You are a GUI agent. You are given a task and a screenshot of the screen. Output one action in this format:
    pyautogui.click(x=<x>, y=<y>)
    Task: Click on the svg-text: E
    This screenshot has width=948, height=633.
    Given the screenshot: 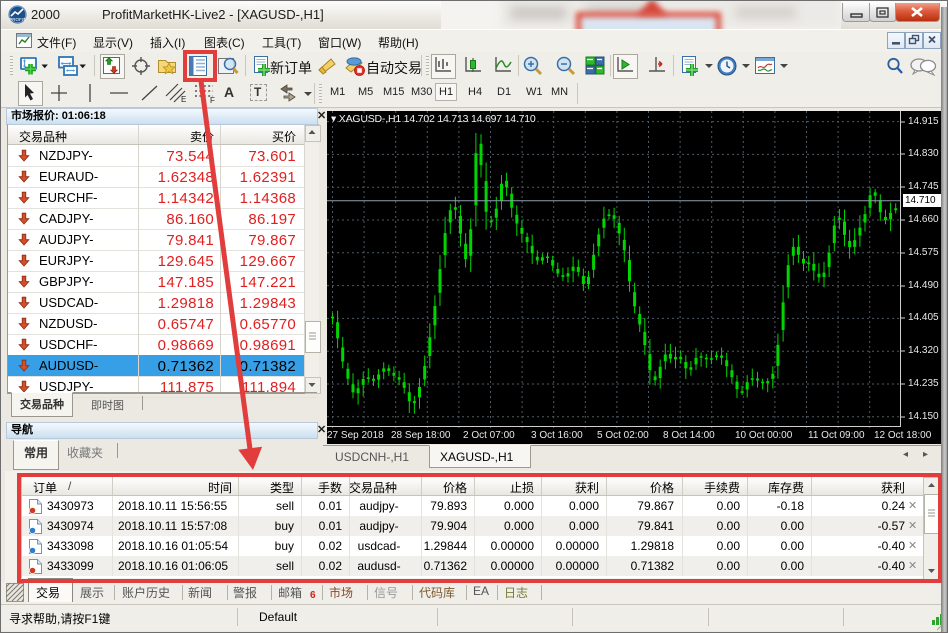 What is the action you would take?
    pyautogui.click(x=183, y=99)
    